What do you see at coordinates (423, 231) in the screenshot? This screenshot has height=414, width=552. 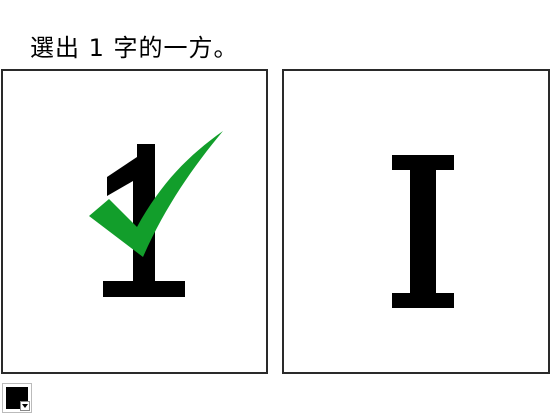 I see `capital-i-glyph` at bounding box center [423, 231].